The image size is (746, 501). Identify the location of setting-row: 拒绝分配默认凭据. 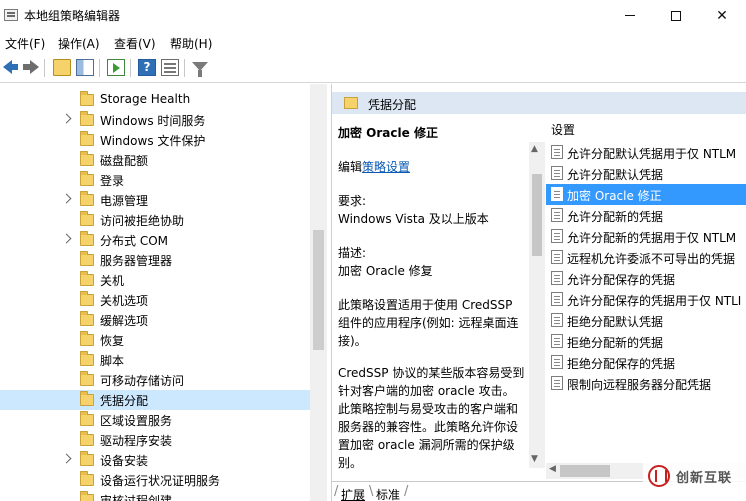
(646, 320).